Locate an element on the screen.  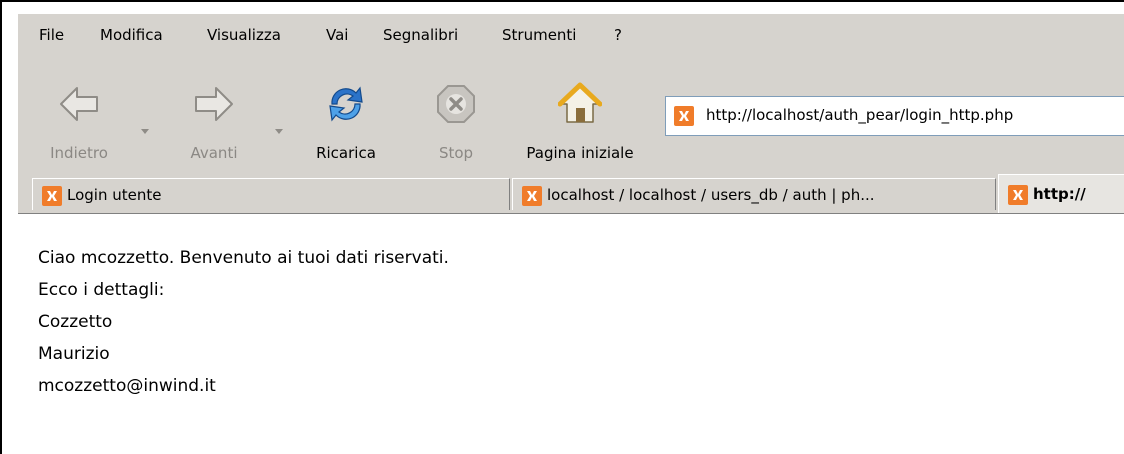
tab-active-http: http:// is located at coordinates (1061, 194).